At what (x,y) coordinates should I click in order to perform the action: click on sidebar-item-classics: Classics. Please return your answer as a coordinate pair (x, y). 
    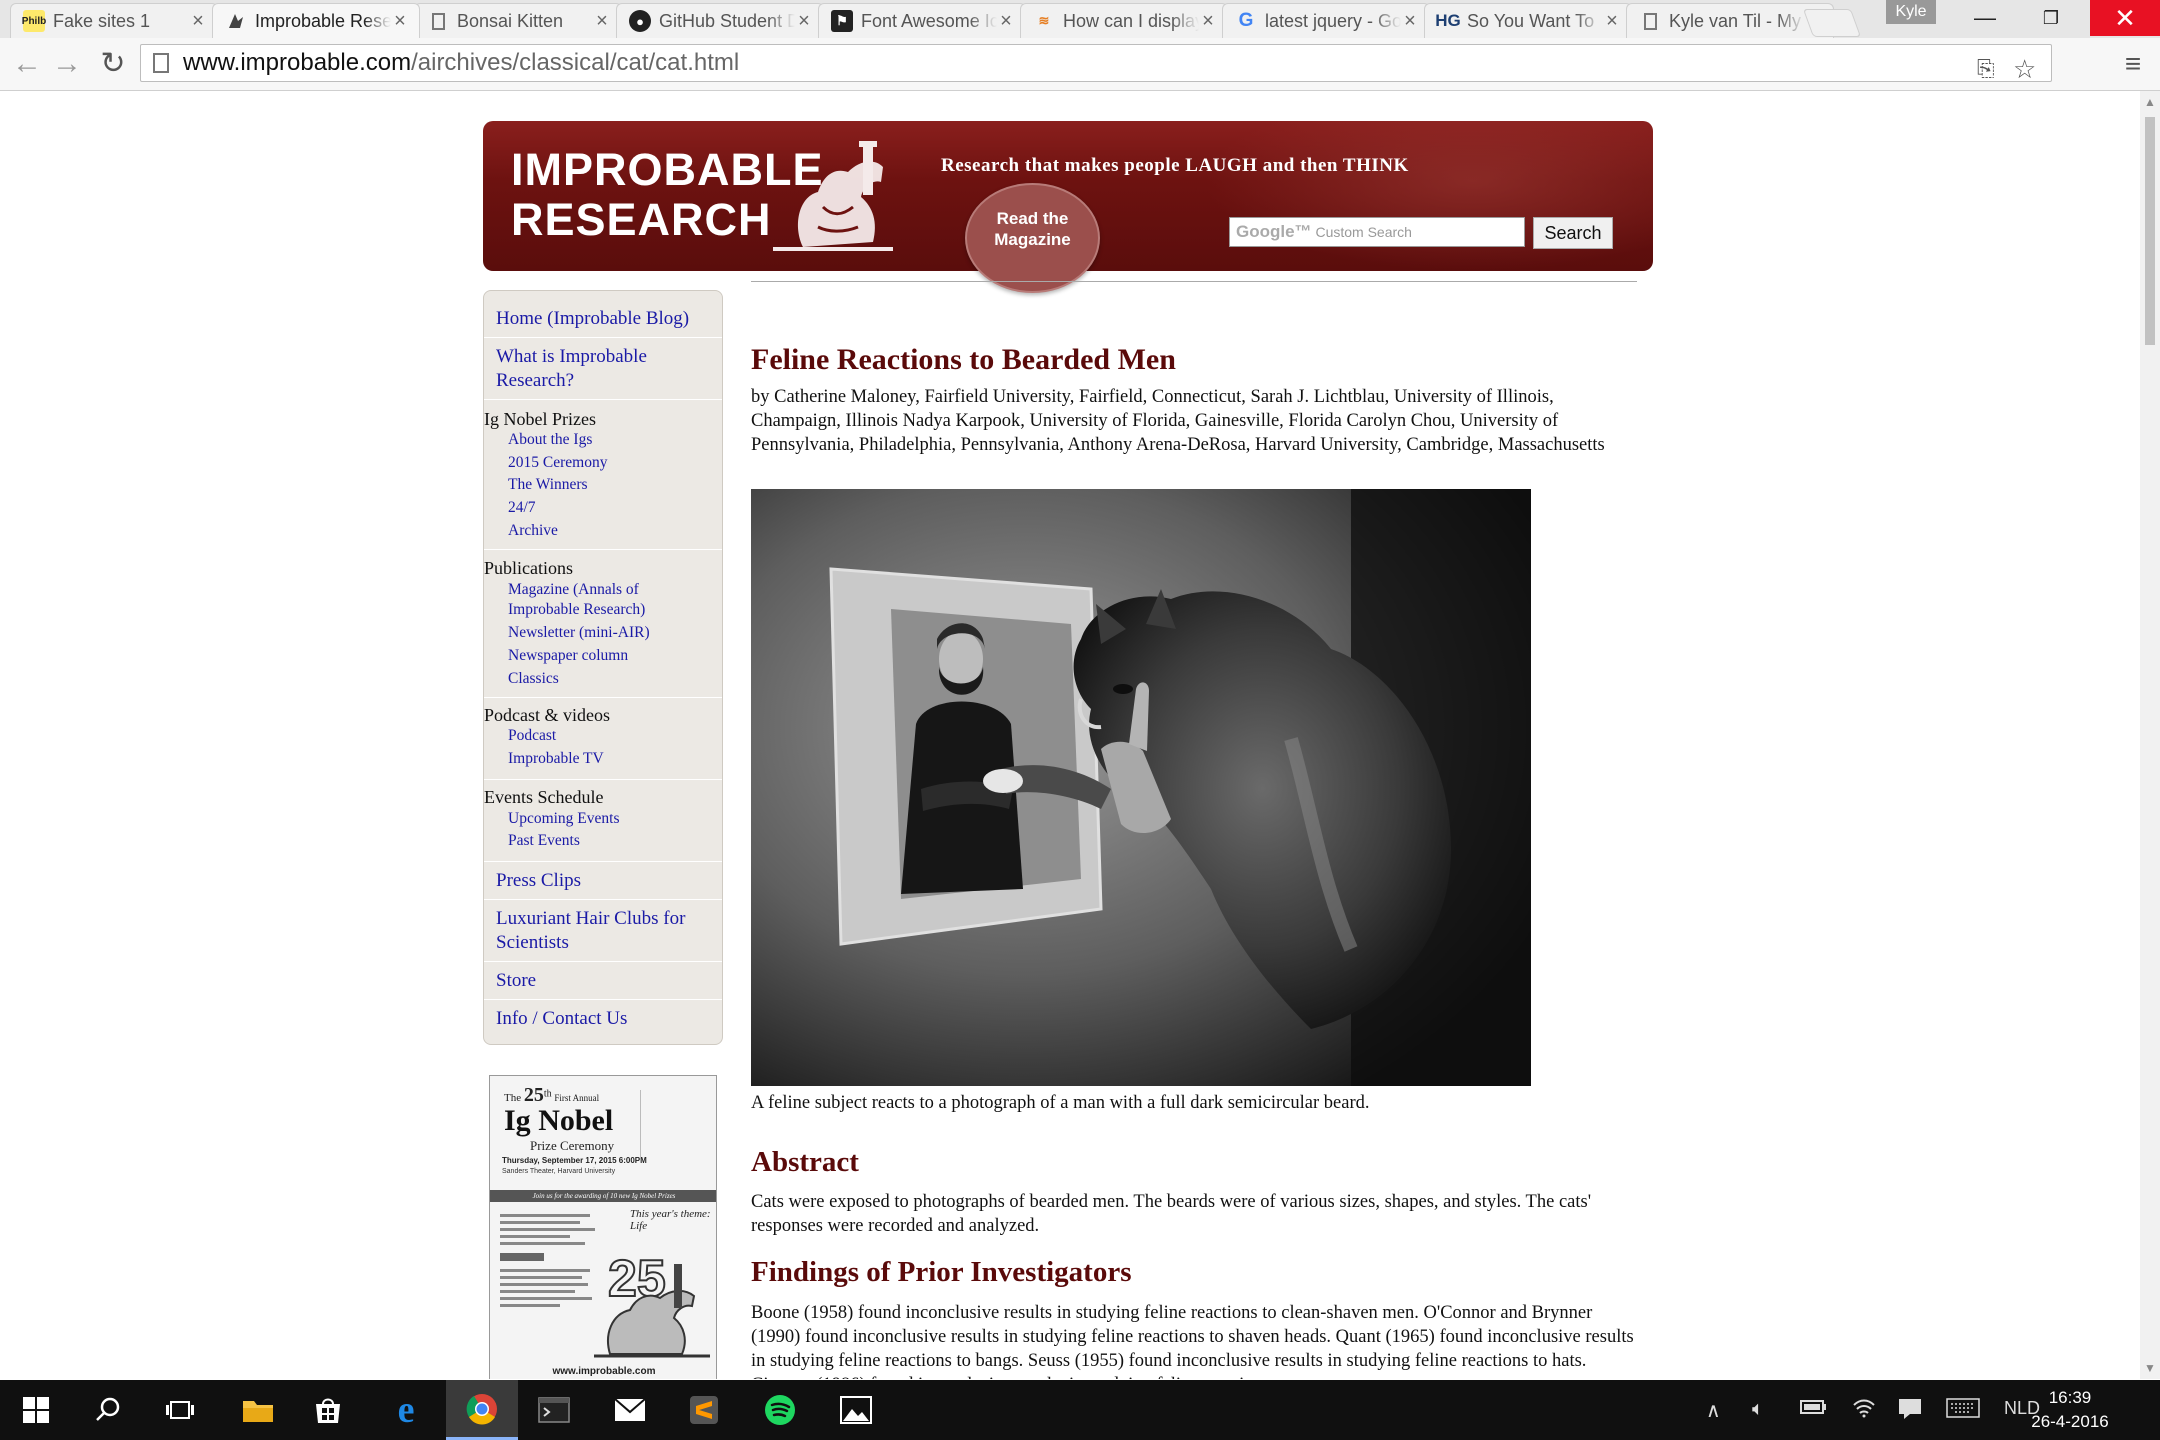
    Looking at the image, I should click on (533, 679).